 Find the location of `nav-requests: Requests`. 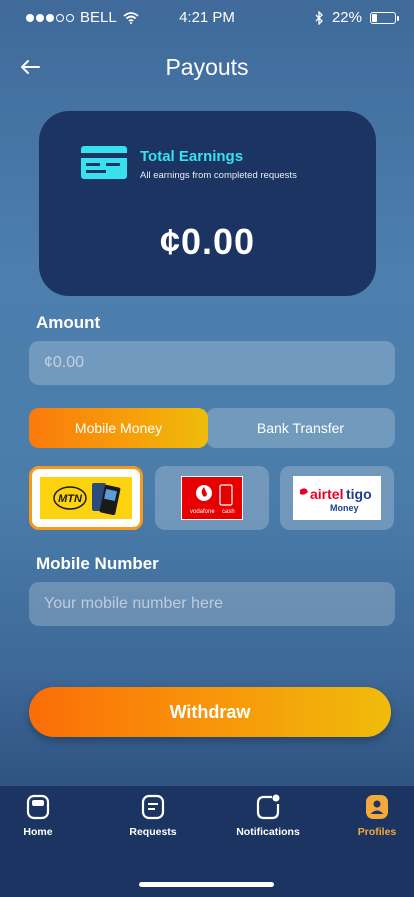

nav-requests: Requests is located at coordinates (153, 816).